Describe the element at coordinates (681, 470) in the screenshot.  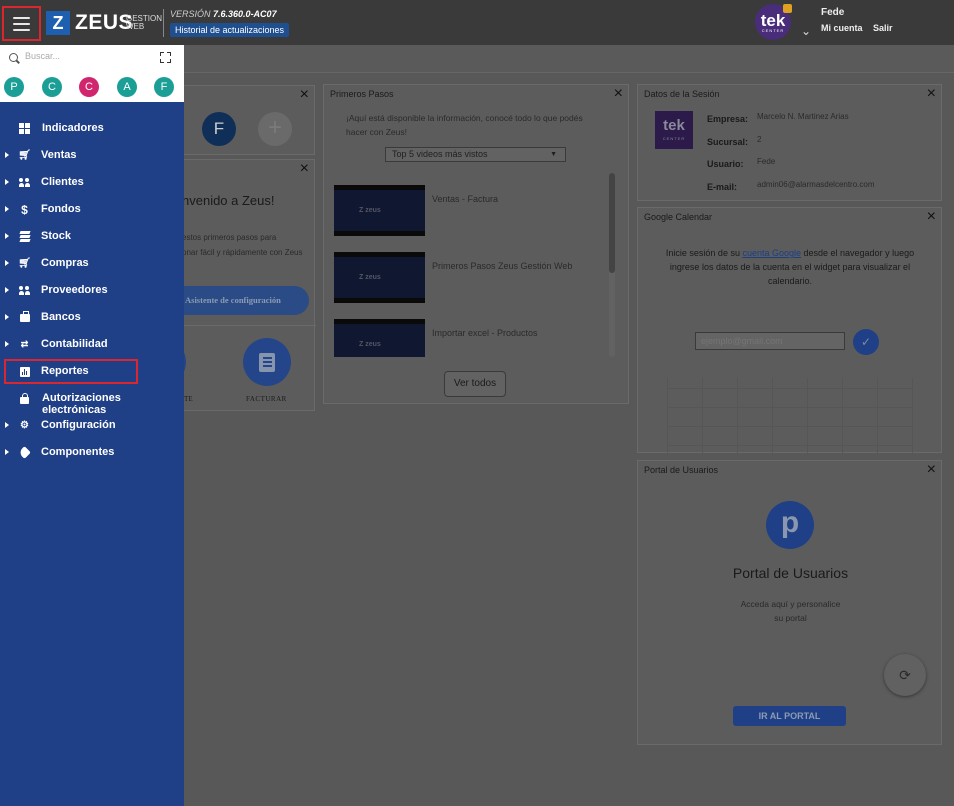
I see `widget-title: Portal de Usuarios` at that location.